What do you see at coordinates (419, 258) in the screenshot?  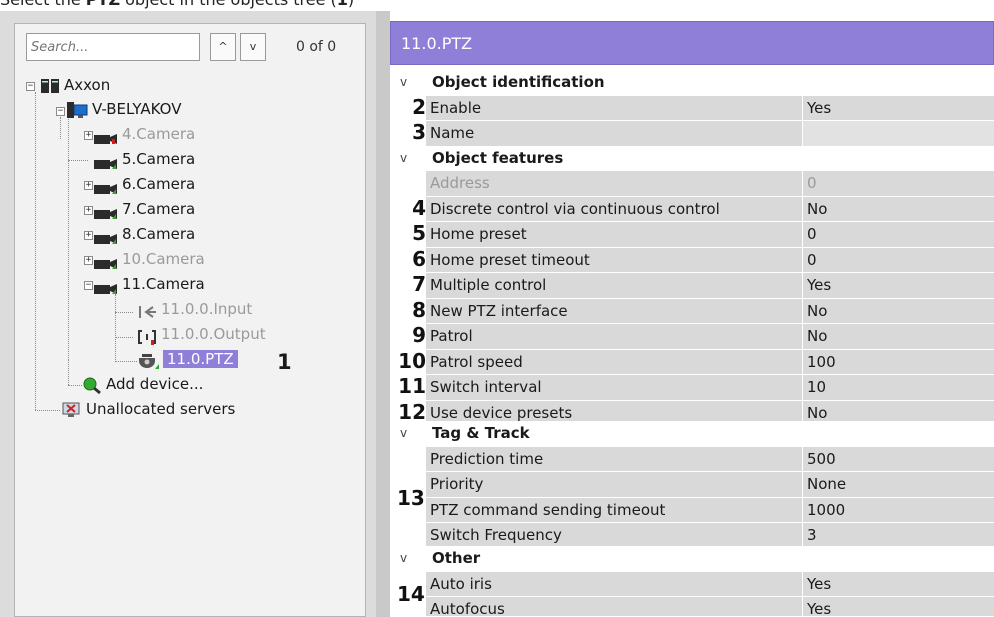 I see `callout-number: 6` at bounding box center [419, 258].